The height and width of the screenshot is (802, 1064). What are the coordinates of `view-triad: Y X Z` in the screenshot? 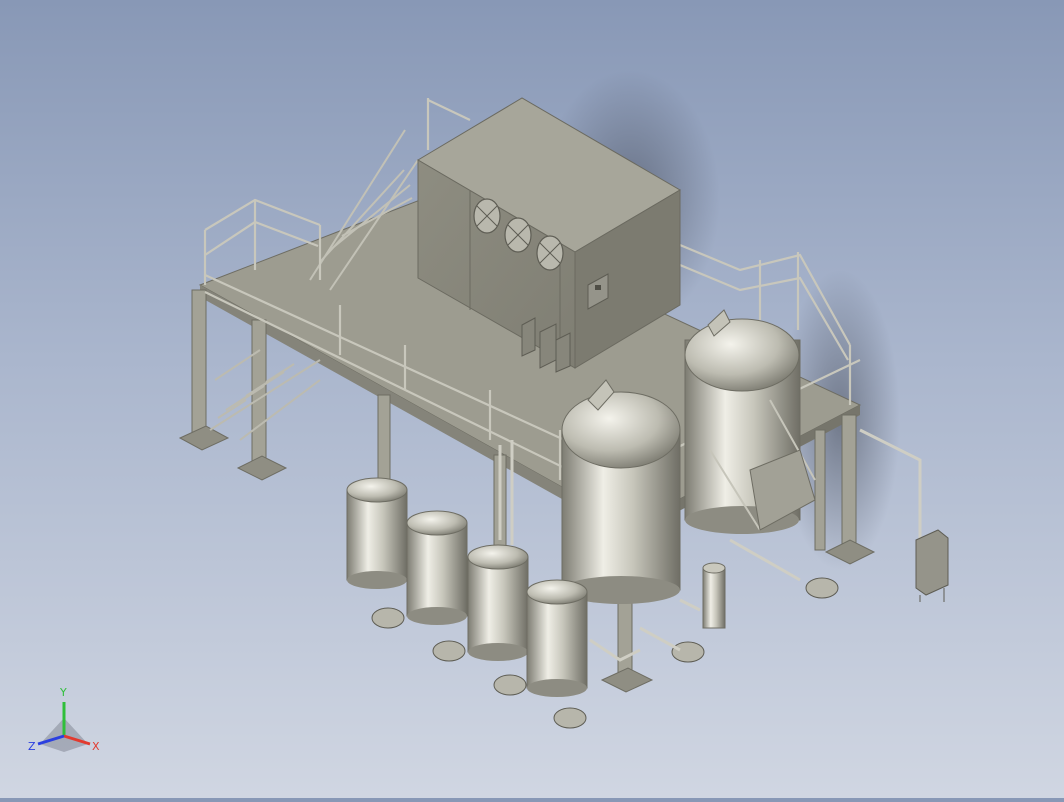 It's located at (64, 722).